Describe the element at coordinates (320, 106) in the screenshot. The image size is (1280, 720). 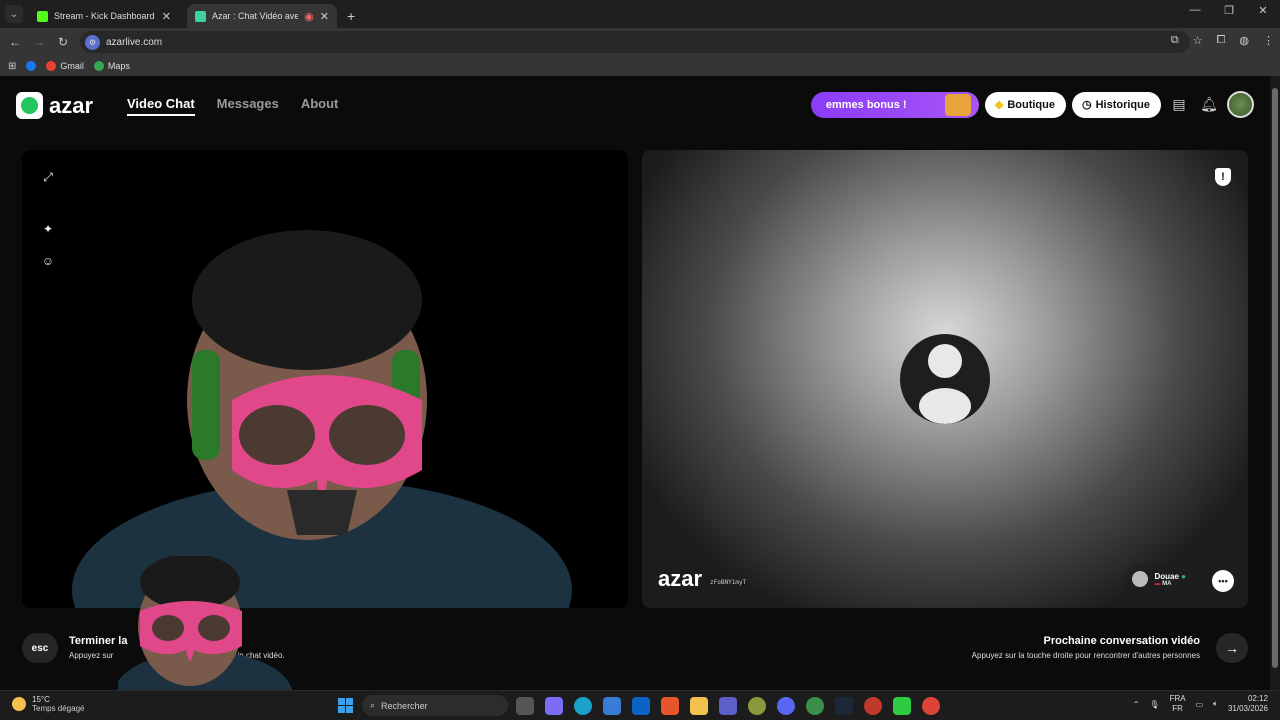
I see `nav-about: About` at that location.